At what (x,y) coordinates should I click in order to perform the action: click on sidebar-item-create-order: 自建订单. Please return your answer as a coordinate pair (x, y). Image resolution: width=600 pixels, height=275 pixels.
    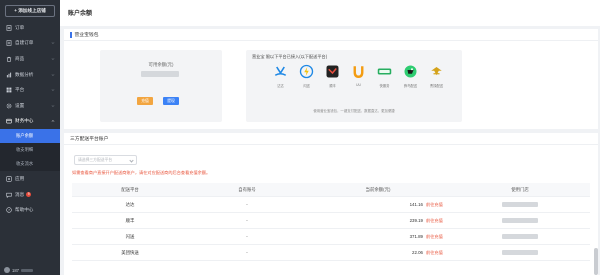
    Looking at the image, I should click on (30, 44).